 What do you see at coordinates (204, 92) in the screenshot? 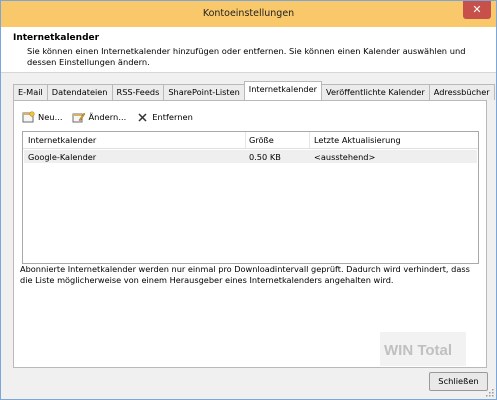
I see `tab-sharepoint-lists: SharePoint-Listen` at bounding box center [204, 92].